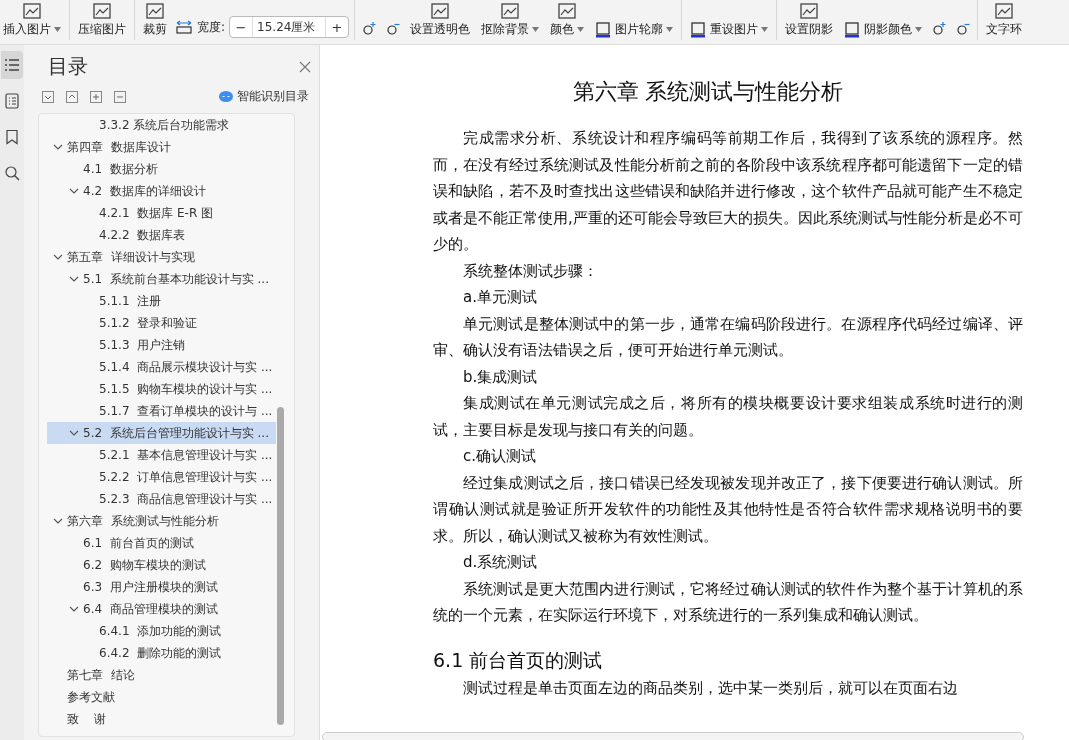  What do you see at coordinates (161, 345) in the screenshot?
I see `toc-item: 5.1.3 用户注销` at bounding box center [161, 345].